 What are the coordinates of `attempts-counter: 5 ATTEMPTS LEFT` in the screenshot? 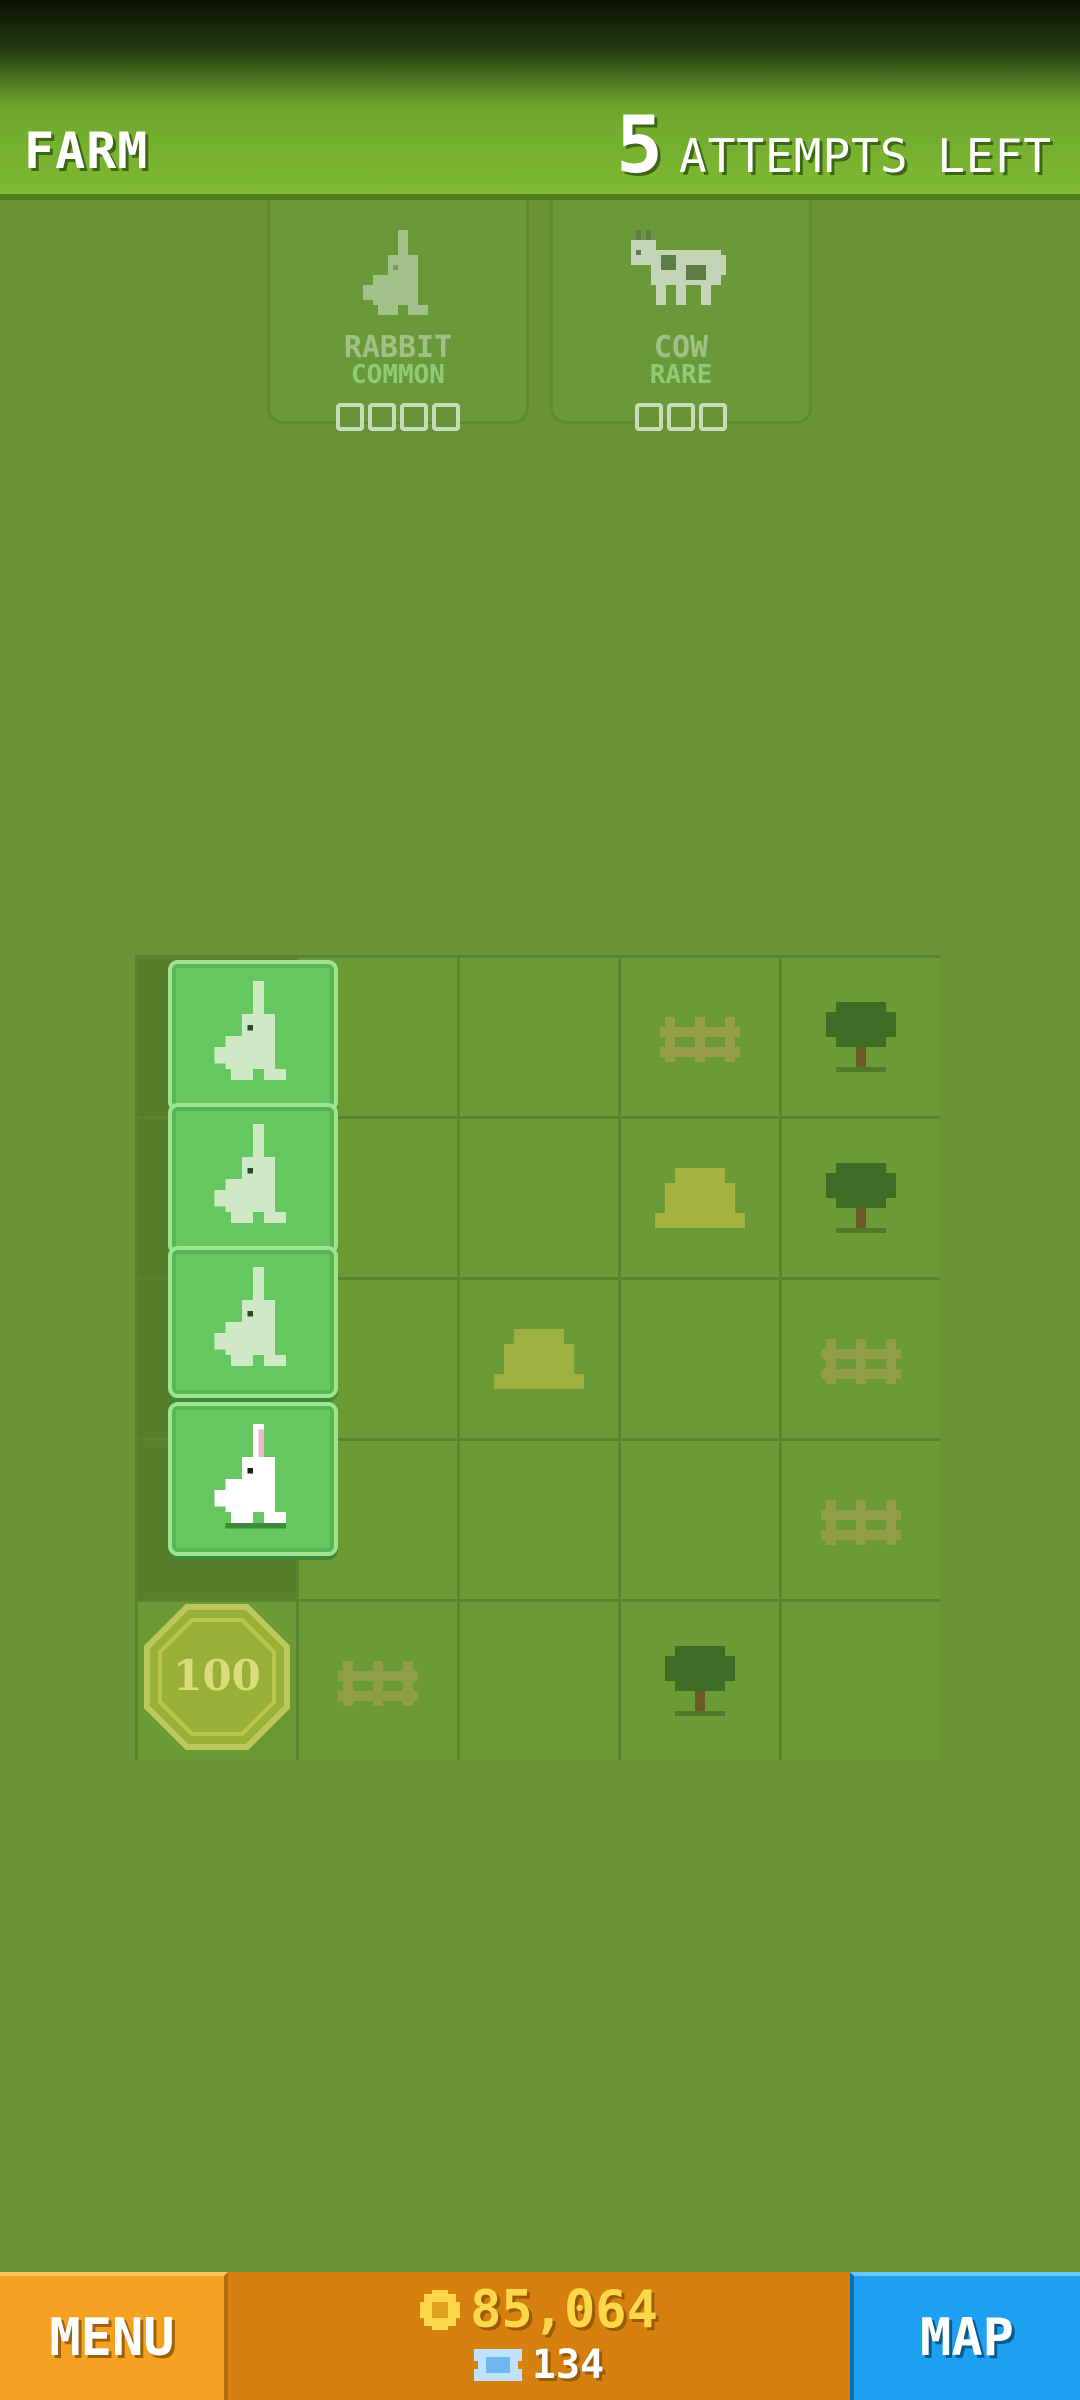 It's located at (834, 146).